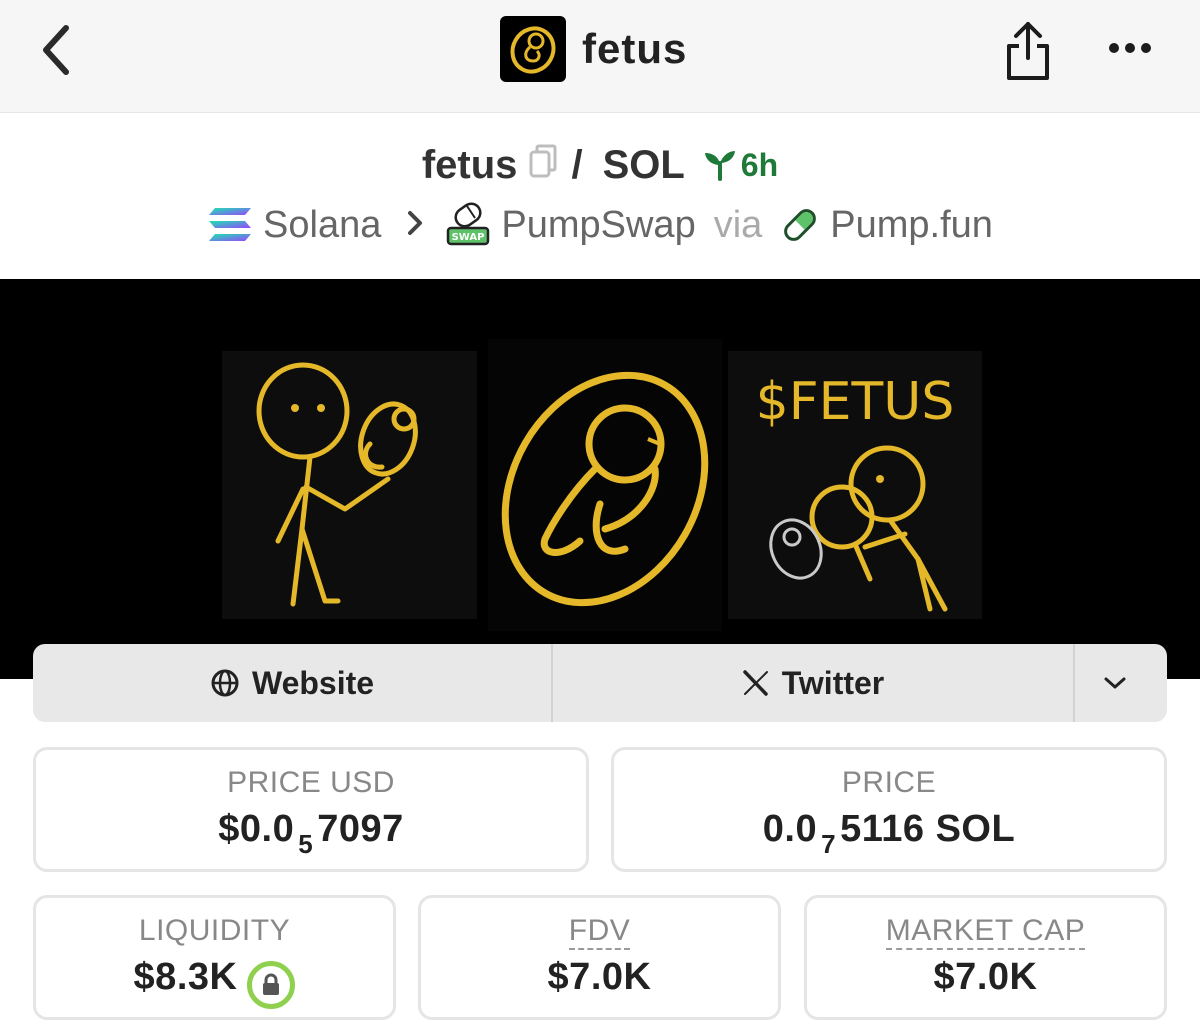 This screenshot has height=1031, width=1200. I want to click on lock-icon, so click(271, 984).